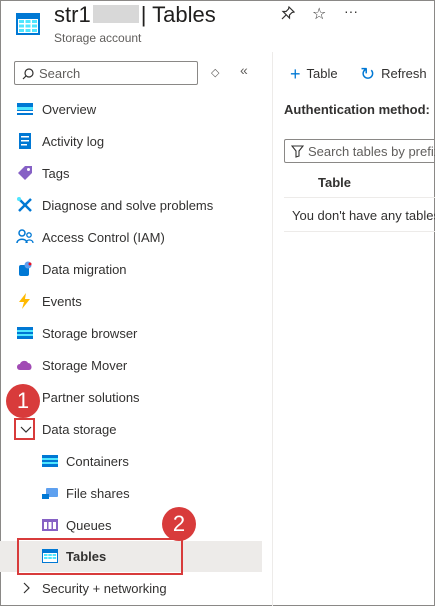 The width and height of the screenshot is (435, 606). What do you see at coordinates (28, 24) in the screenshot?
I see `tables-resource-icon` at bounding box center [28, 24].